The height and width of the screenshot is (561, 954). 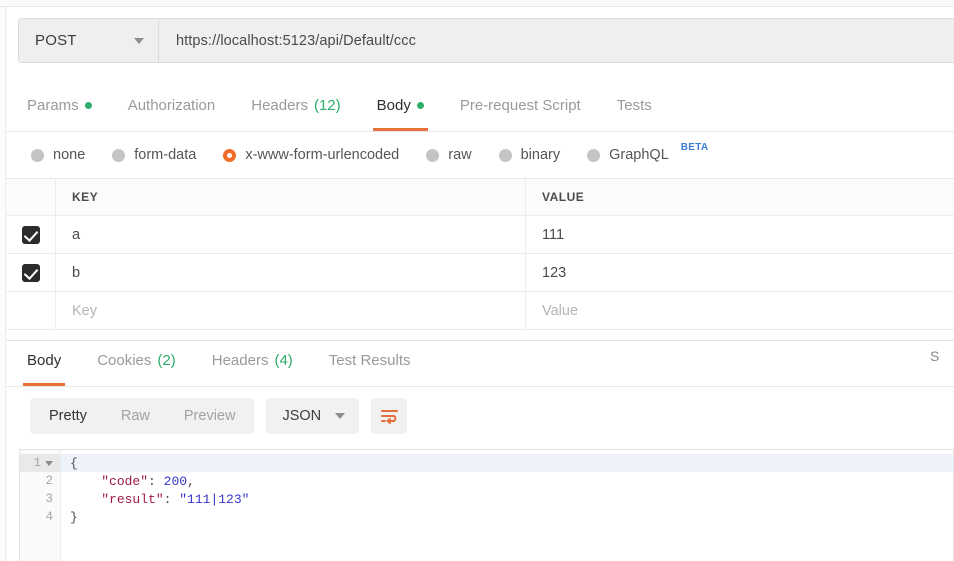 What do you see at coordinates (291, 310) in the screenshot?
I see `new-row-key-input: Key` at bounding box center [291, 310].